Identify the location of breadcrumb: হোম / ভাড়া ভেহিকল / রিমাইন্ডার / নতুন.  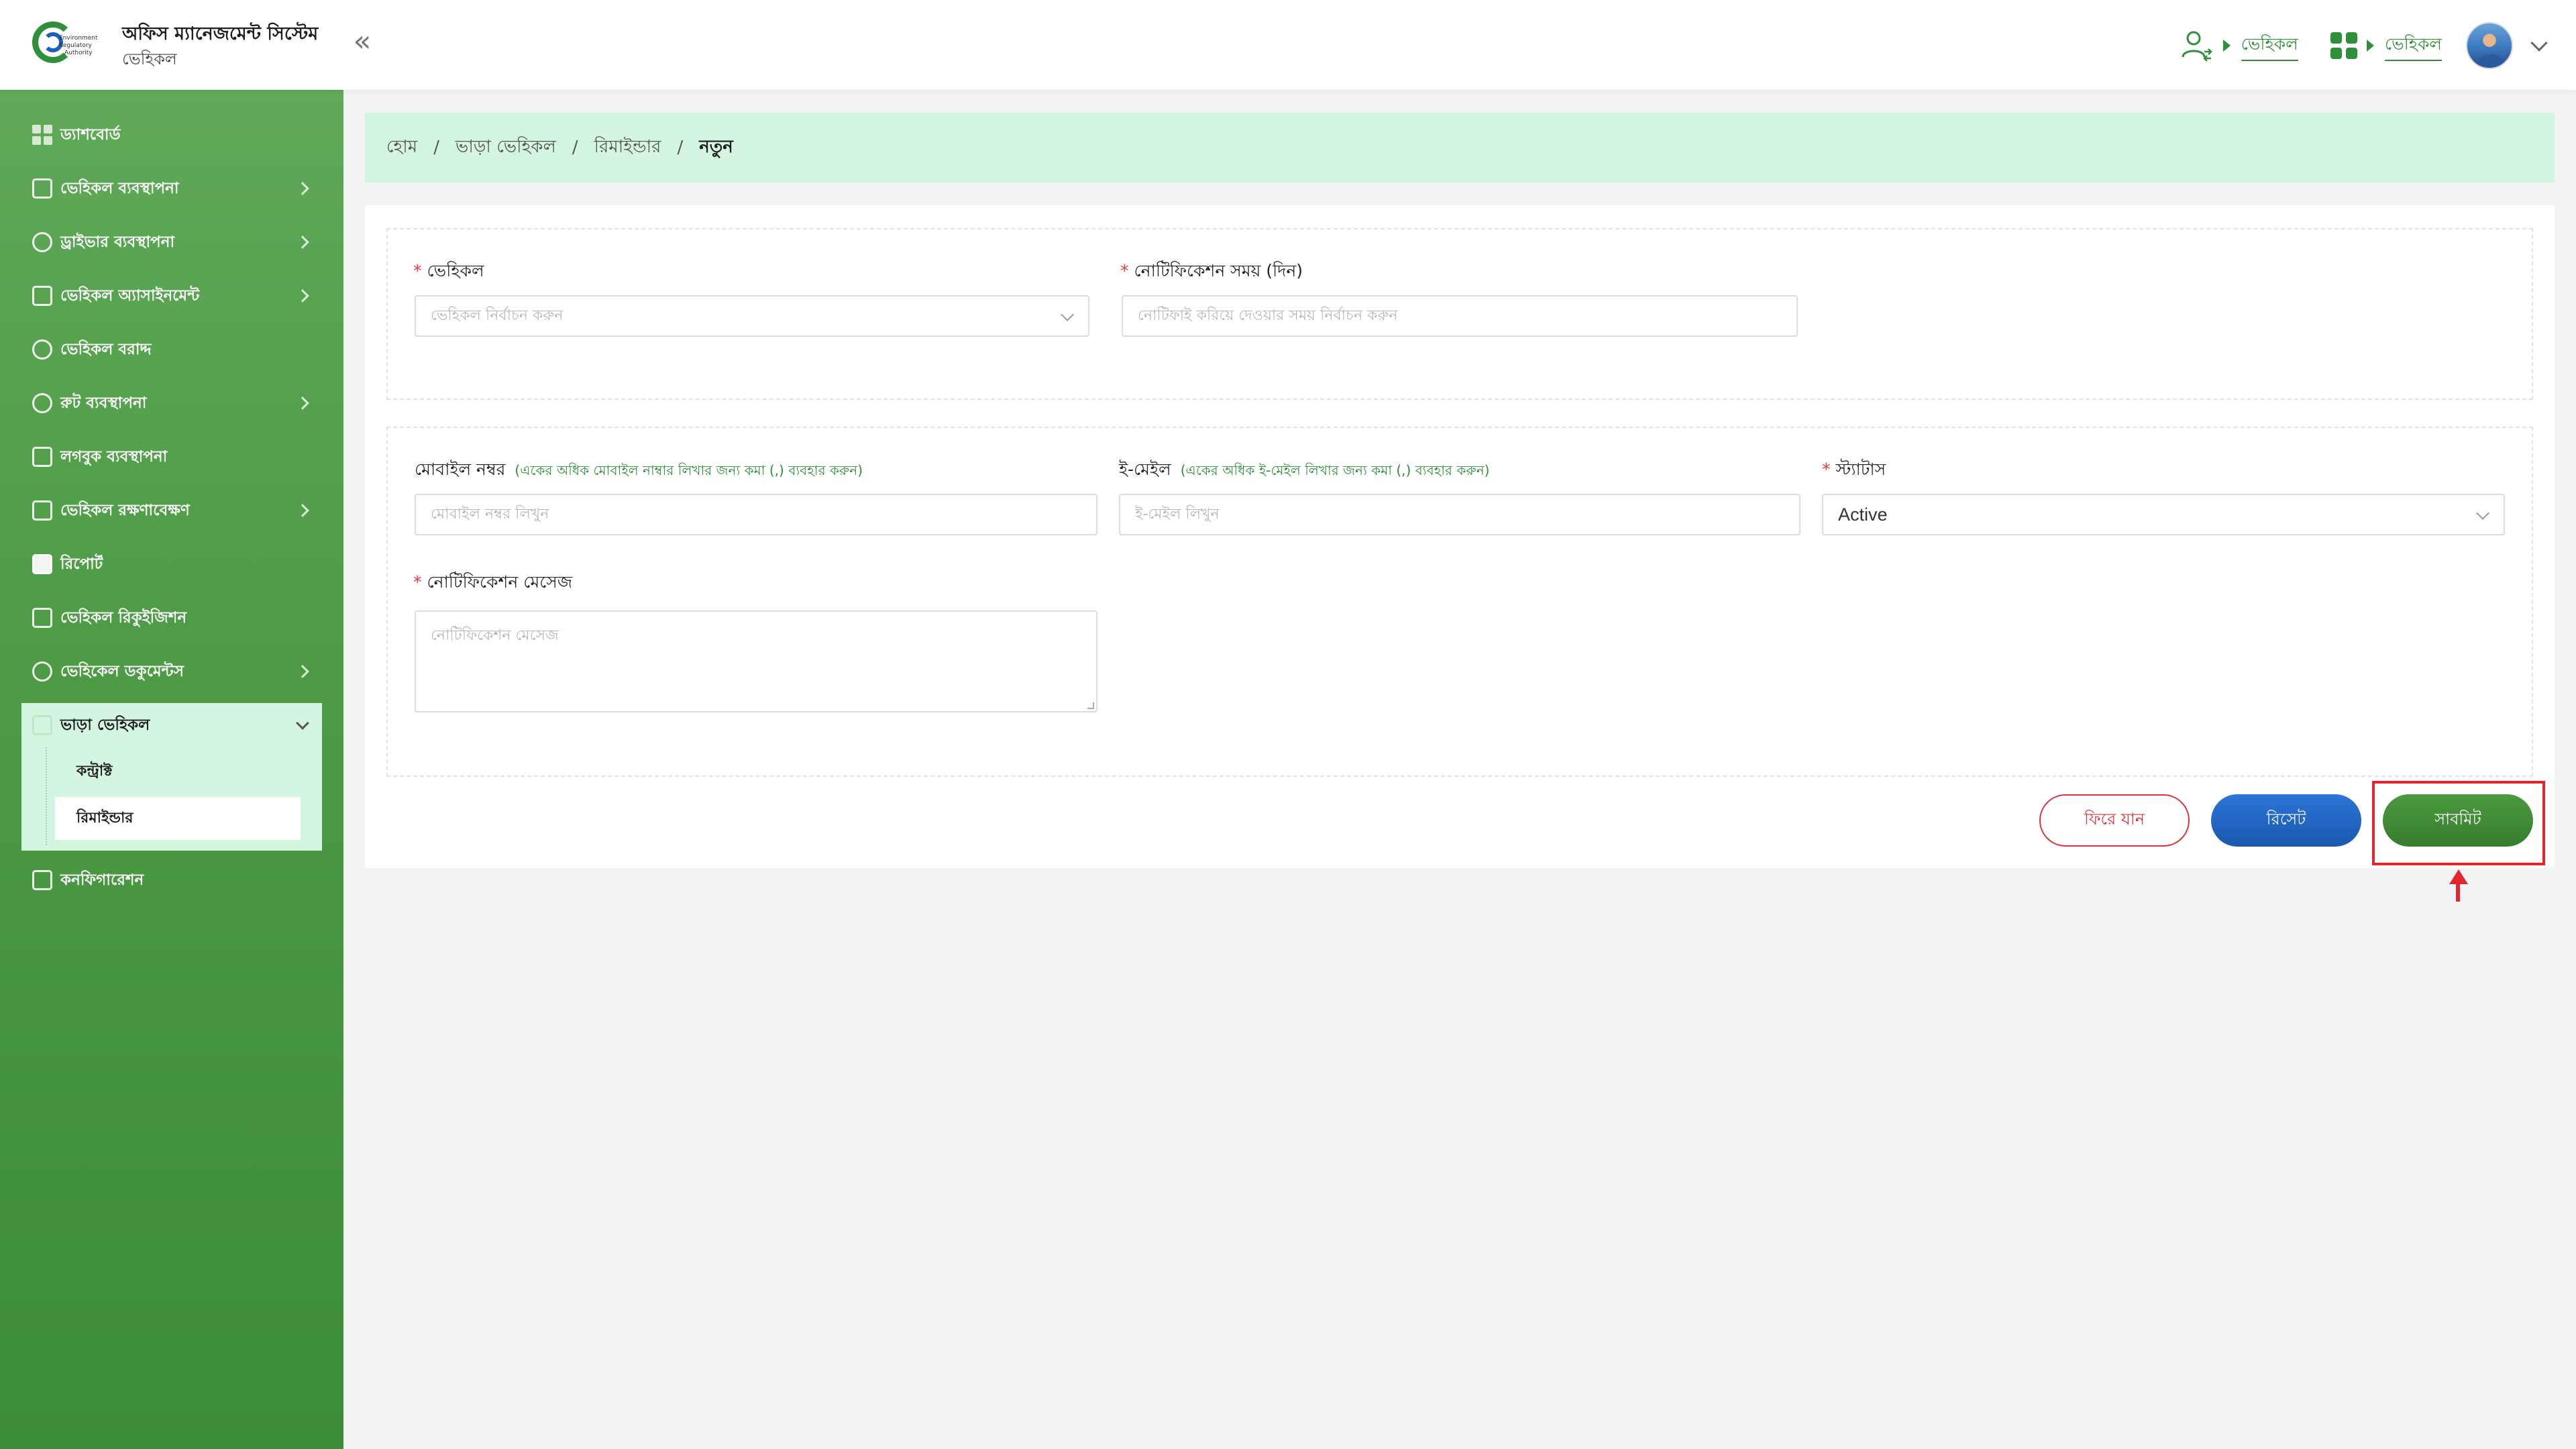
(1460, 147).